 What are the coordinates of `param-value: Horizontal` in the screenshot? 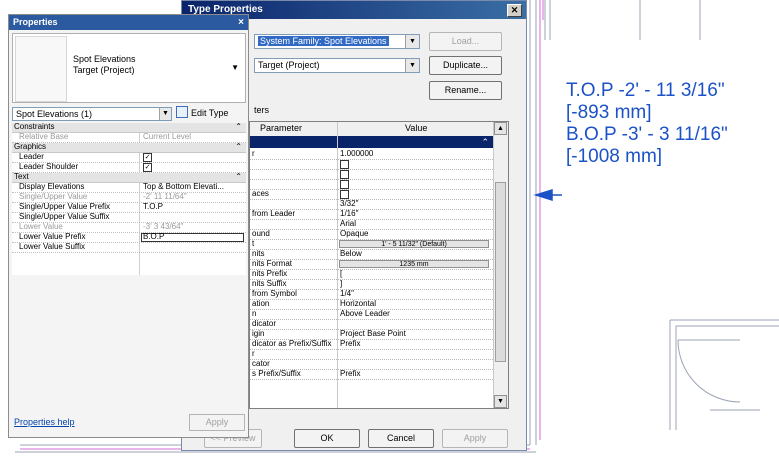 It's located at (358, 303).